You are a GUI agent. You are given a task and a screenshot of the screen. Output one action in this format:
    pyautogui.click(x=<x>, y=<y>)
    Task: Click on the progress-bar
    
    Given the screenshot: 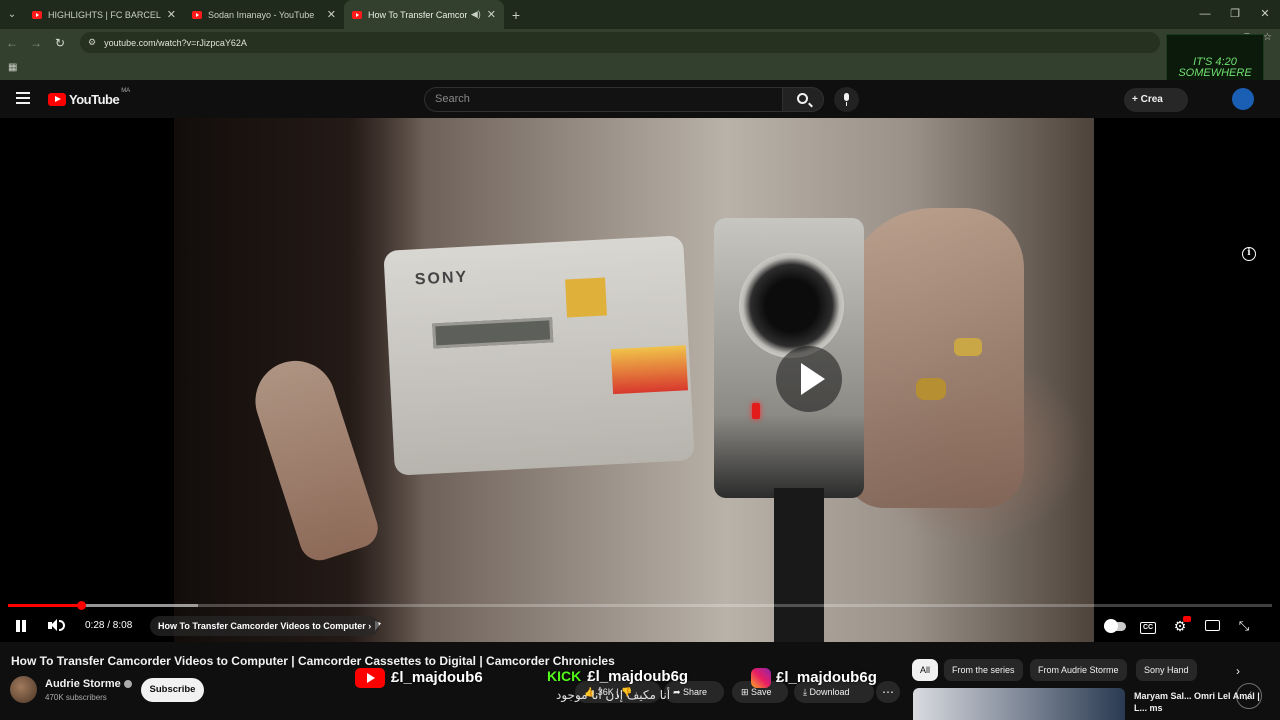 What is the action you would take?
    pyautogui.click(x=640, y=605)
    